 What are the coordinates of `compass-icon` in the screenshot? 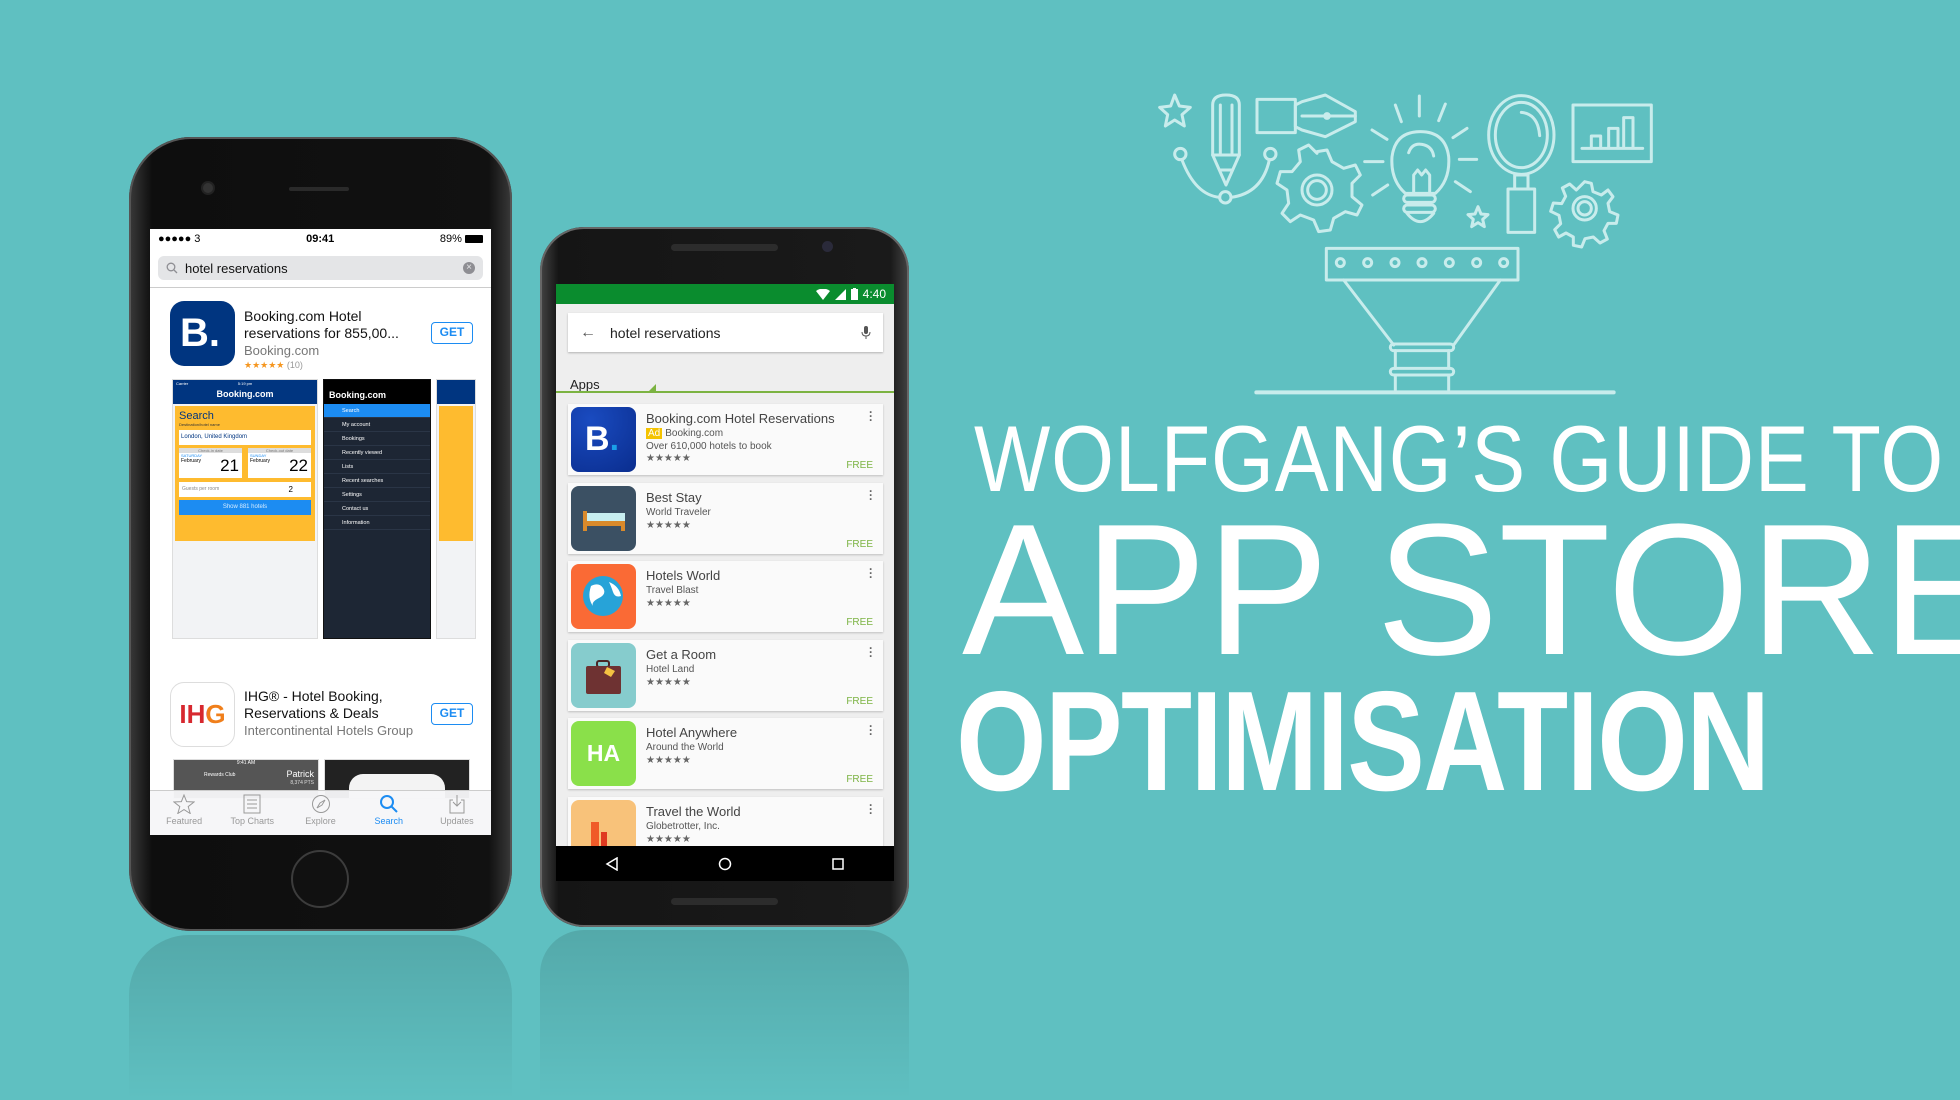 It's located at (320, 804).